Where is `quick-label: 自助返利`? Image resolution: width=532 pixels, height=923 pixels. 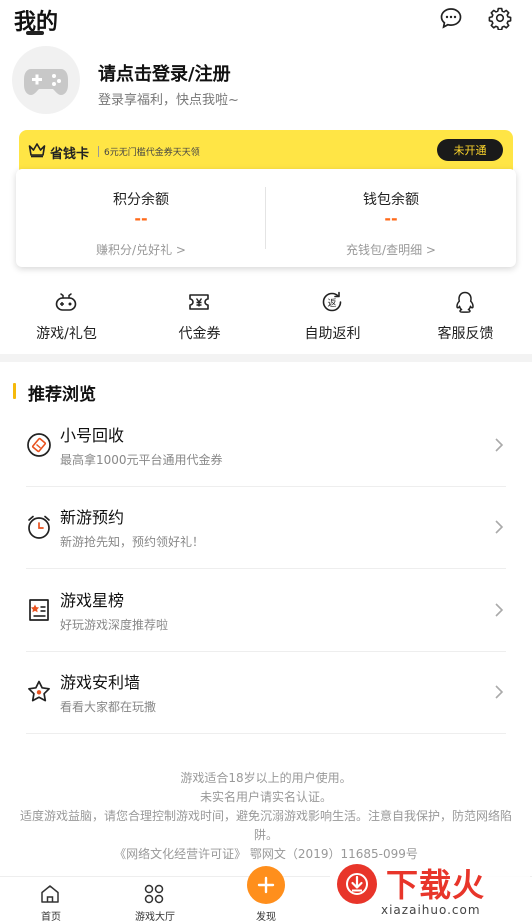
quick-label: 自助返利 is located at coordinates (332, 334).